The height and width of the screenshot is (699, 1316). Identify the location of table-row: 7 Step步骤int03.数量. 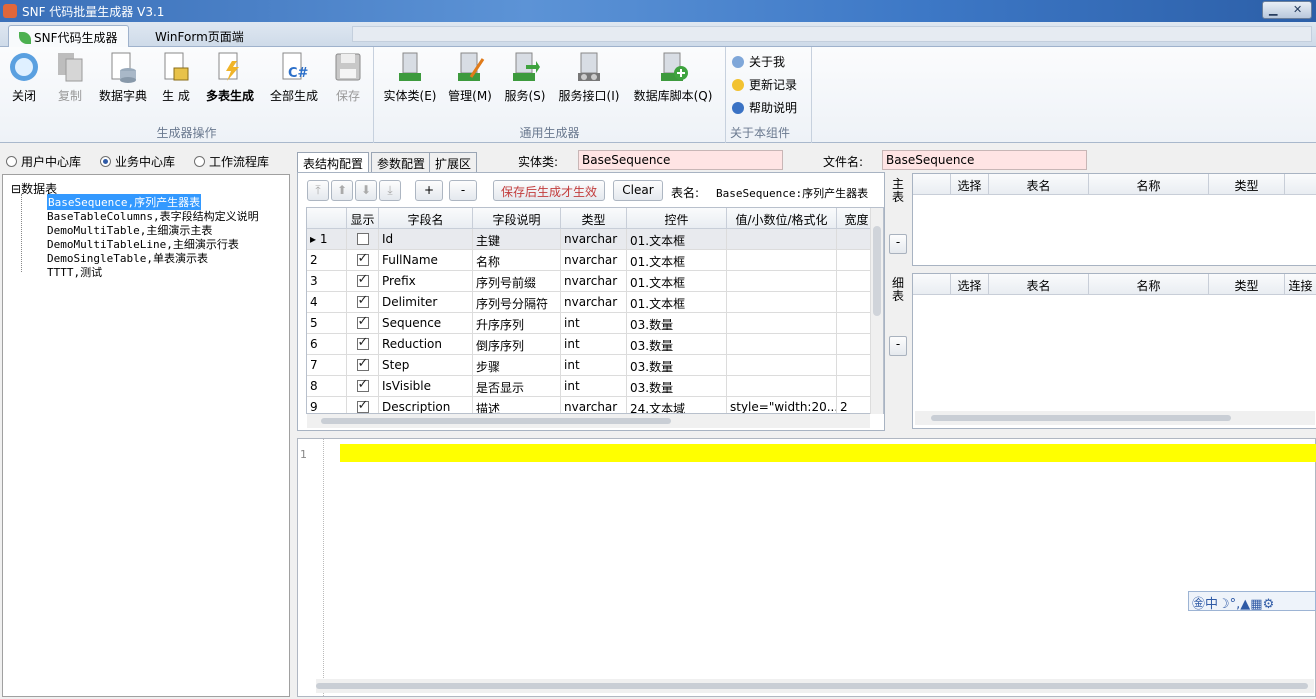
(595, 365).